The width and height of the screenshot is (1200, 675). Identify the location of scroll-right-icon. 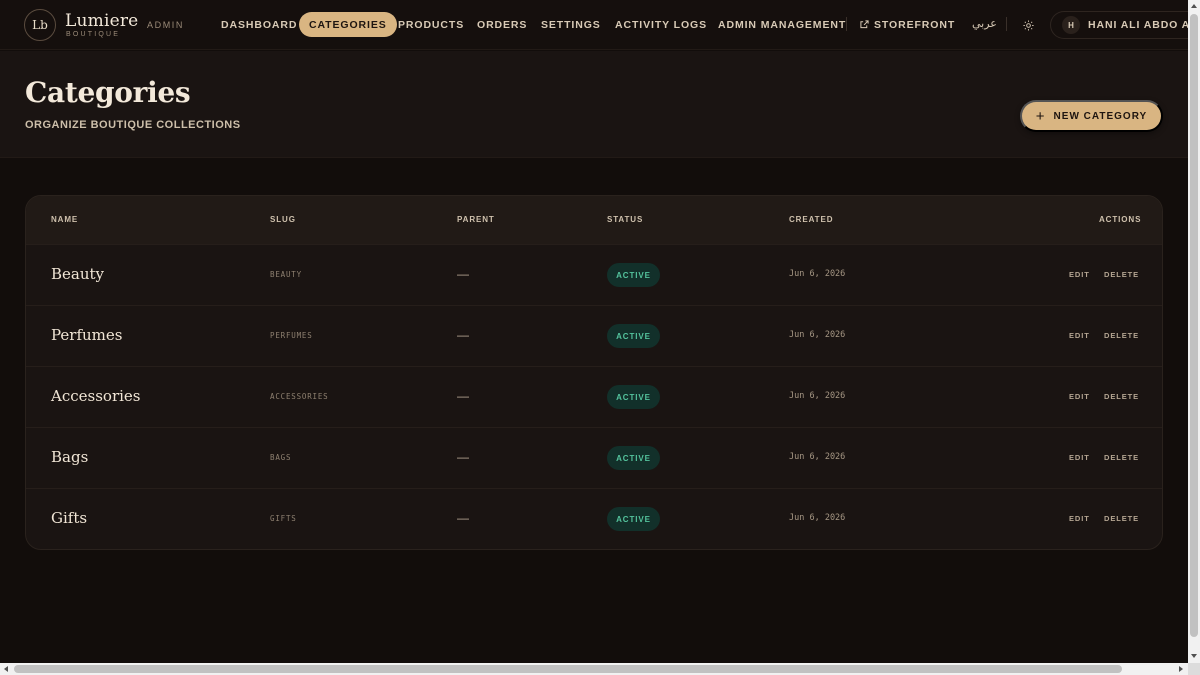
(1181, 669).